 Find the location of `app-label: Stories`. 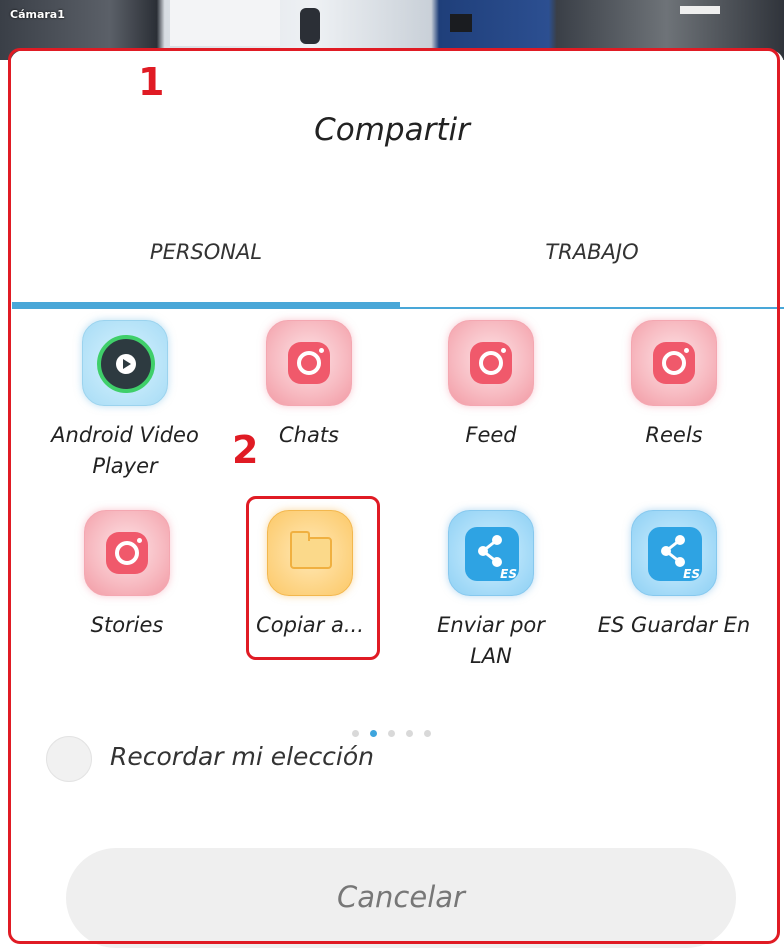

app-label: Stories is located at coordinates (127, 625).